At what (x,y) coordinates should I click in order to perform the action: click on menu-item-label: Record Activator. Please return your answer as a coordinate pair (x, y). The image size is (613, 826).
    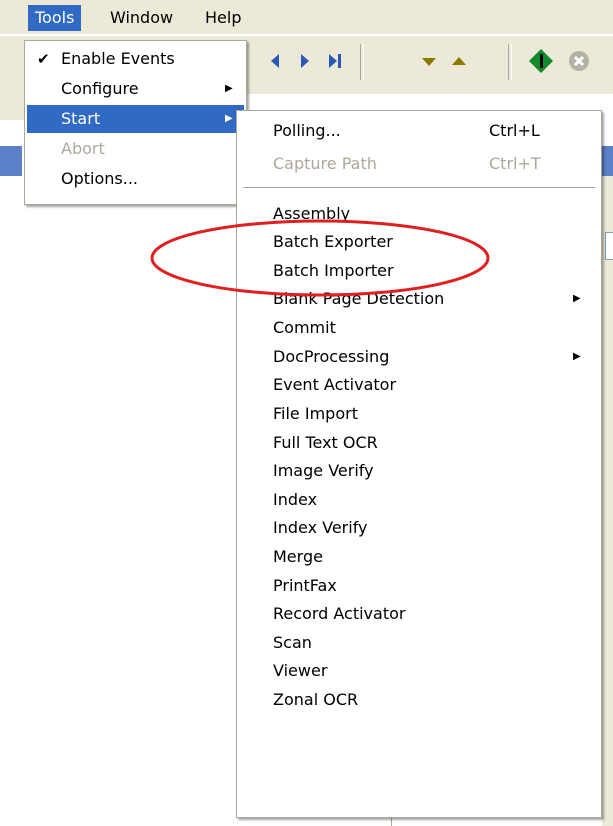
    Looking at the image, I should click on (339, 613).